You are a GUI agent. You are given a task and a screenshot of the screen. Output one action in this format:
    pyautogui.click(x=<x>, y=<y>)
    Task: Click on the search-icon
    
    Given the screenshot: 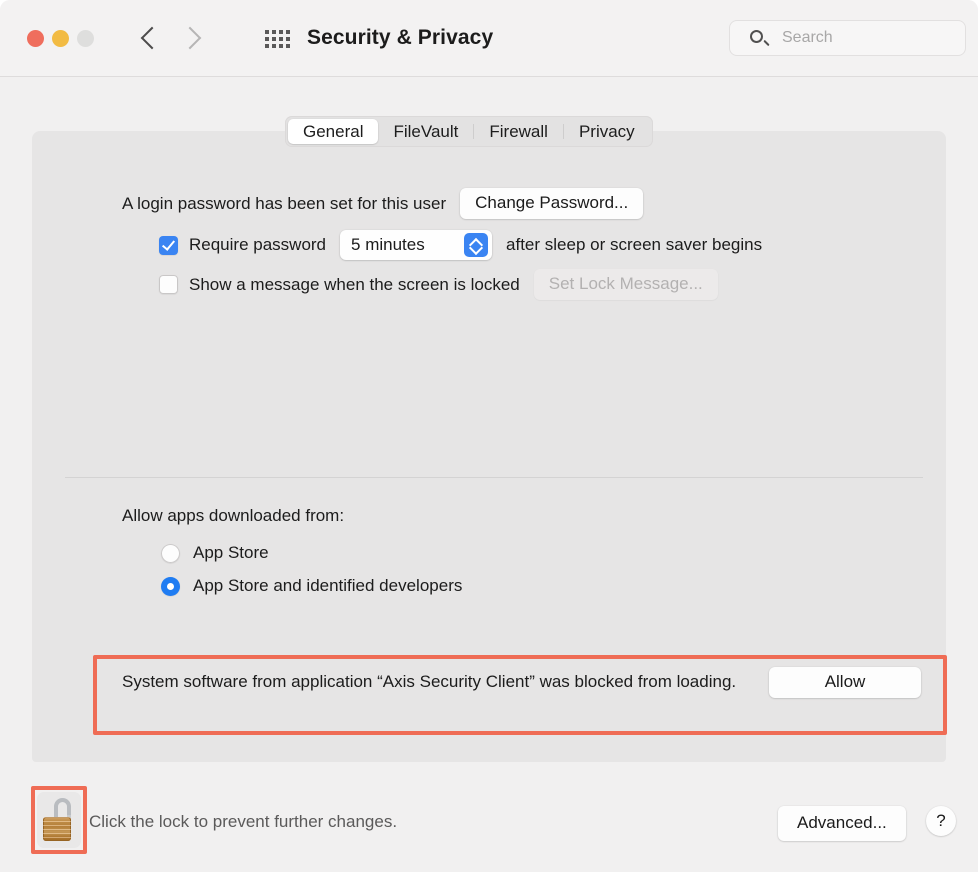 What is the action you would take?
    pyautogui.click(x=756, y=36)
    